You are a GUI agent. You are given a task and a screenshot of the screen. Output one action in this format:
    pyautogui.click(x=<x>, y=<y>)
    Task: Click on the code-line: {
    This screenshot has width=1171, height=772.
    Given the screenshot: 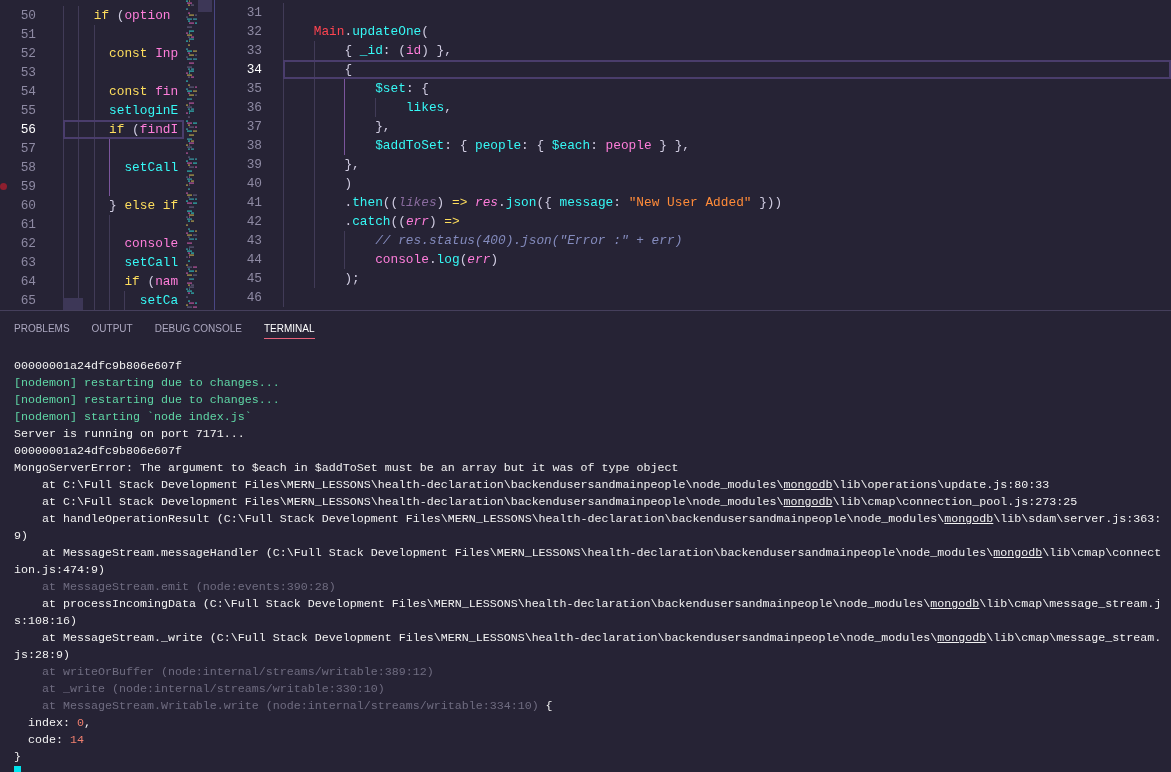 What is the action you would take?
    pyautogui.click(x=348, y=69)
    